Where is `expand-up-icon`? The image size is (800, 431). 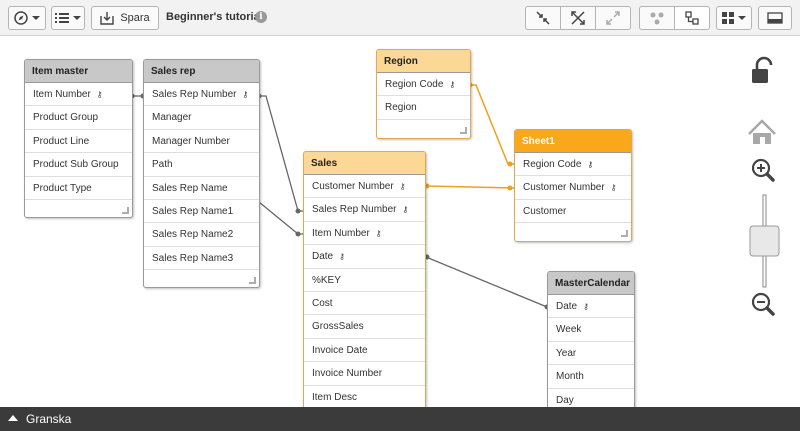
expand-up-icon is located at coordinates (13, 418).